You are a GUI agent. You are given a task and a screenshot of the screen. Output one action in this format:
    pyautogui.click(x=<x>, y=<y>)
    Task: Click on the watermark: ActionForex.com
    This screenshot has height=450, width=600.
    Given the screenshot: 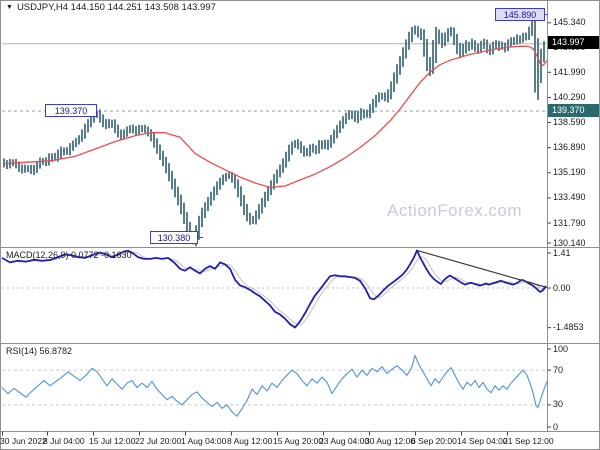 What is the action you would take?
    pyautogui.click(x=455, y=210)
    